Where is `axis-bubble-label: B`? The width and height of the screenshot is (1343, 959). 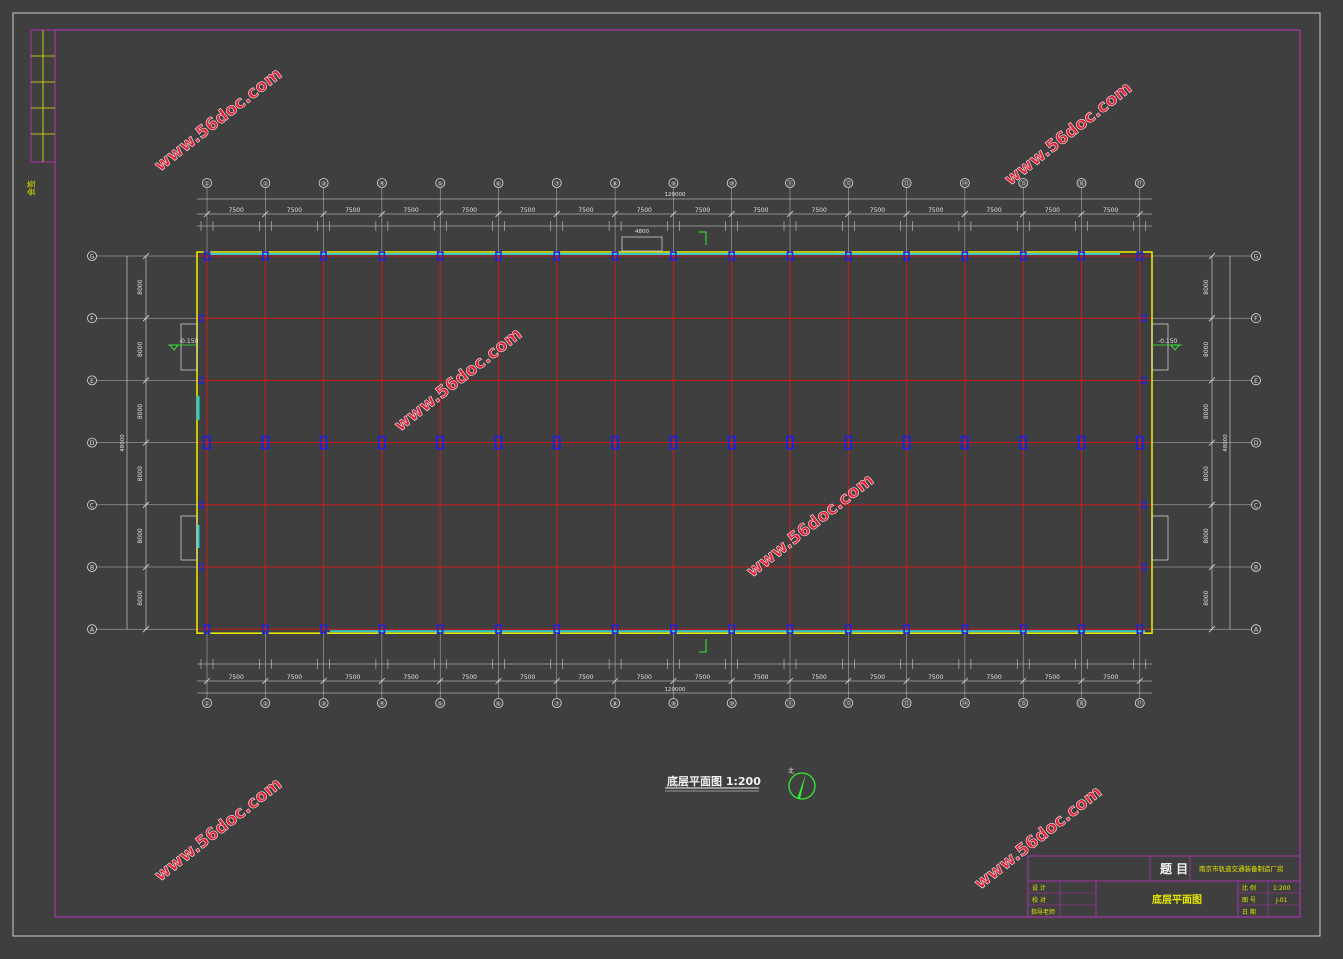 axis-bubble-label: B is located at coordinates (92, 568).